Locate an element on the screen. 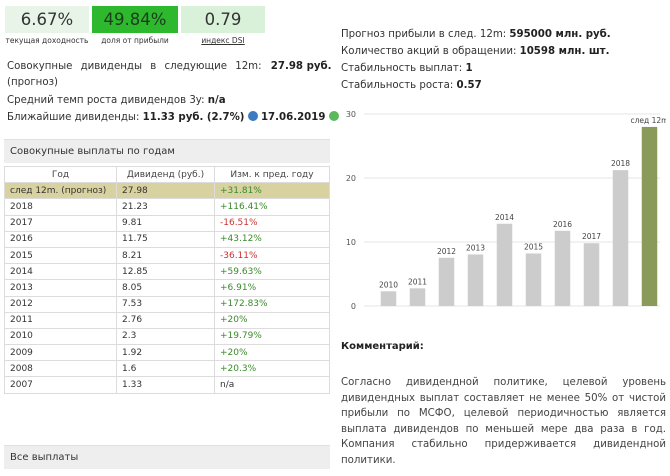 The image size is (670, 476). comment-title: Комментарий: is located at coordinates (382, 346).